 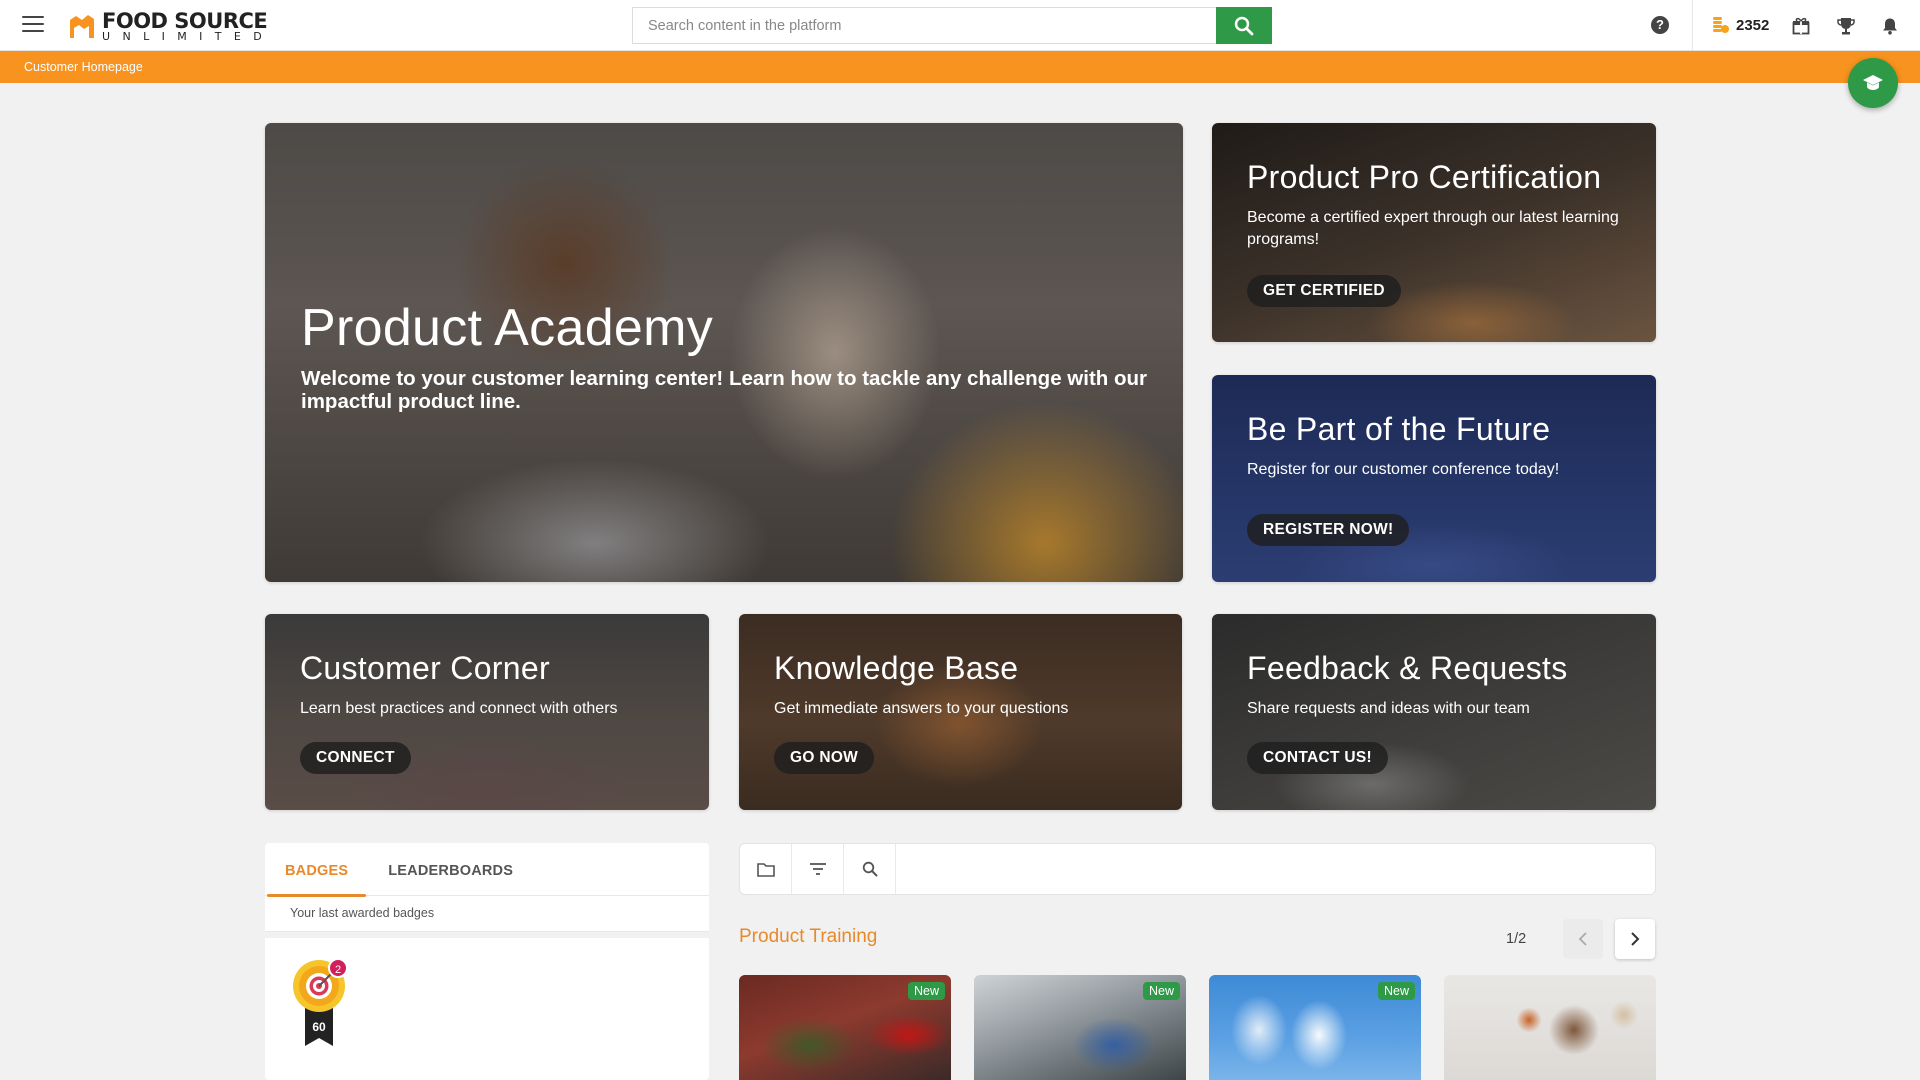 I want to click on logo-name-main: FOOD SOURCE, so click(x=185, y=20).